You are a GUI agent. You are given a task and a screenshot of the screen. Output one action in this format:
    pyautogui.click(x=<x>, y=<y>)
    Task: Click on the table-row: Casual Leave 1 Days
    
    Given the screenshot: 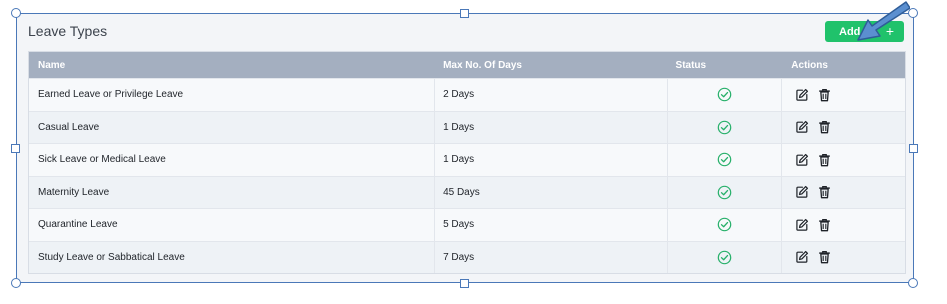 What is the action you would take?
    pyautogui.click(x=467, y=126)
    